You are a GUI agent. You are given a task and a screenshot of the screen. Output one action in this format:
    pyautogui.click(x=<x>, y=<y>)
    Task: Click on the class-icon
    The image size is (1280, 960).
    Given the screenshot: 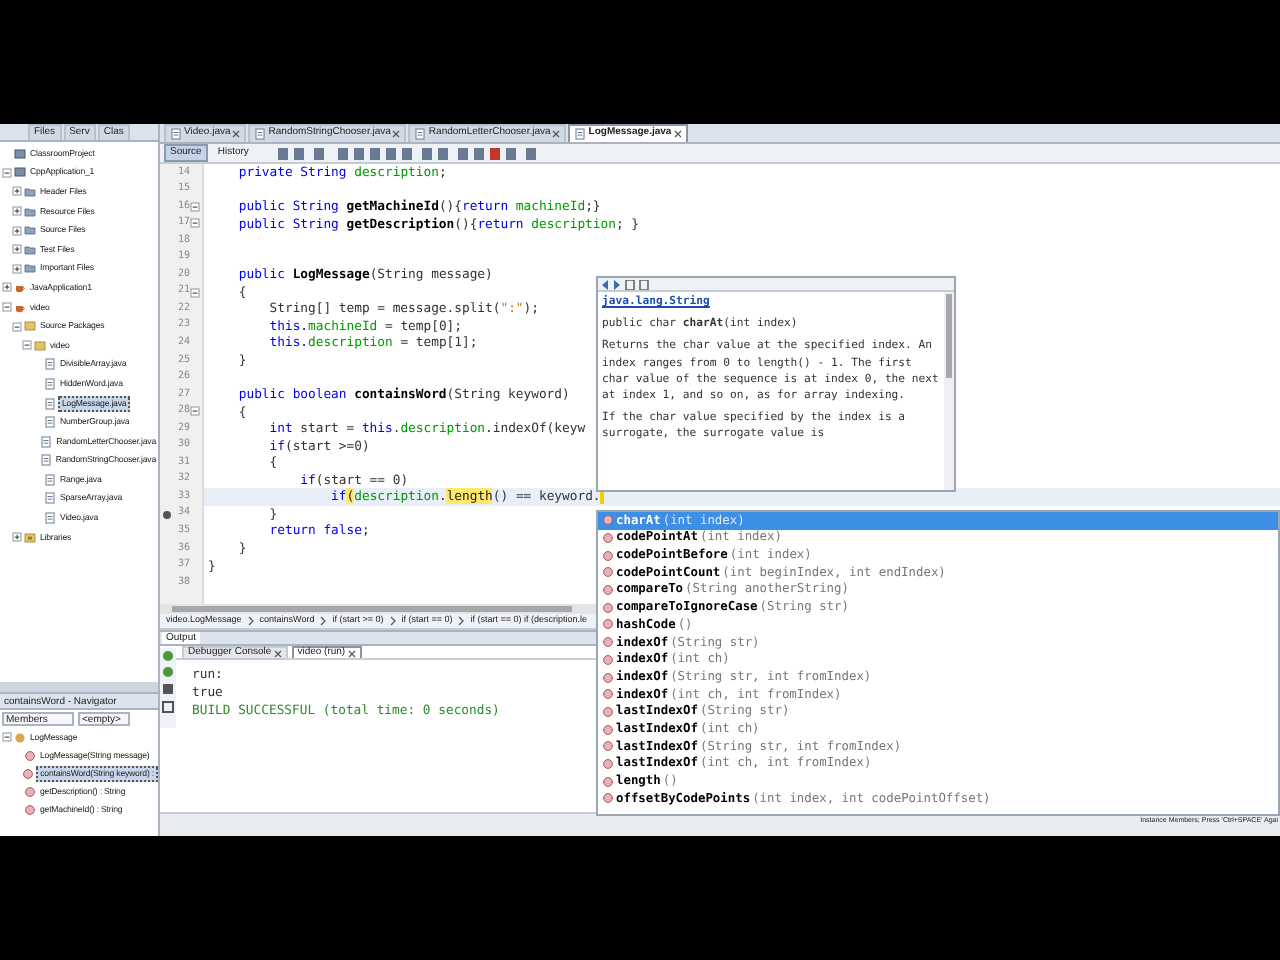 What is the action you would take?
    pyautogui.click(x=20, y=737)
    